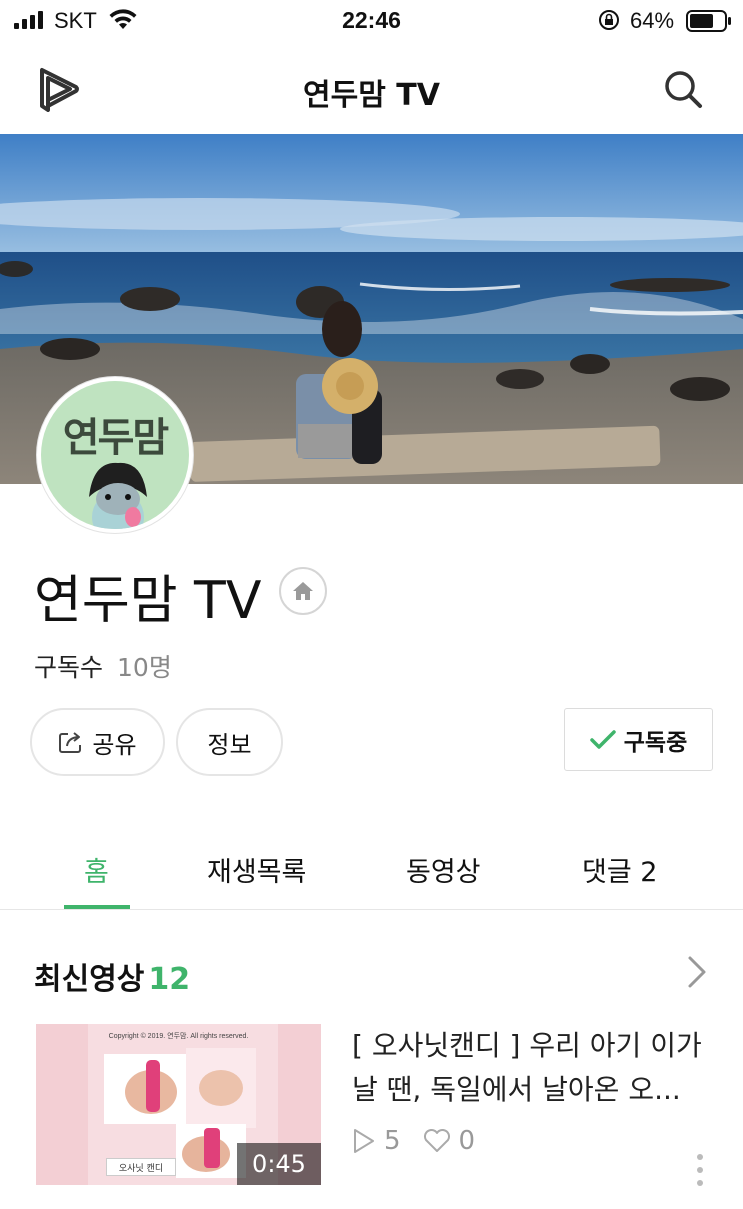  I want to click on avatar-image: 연두맘, so click(115, 455).